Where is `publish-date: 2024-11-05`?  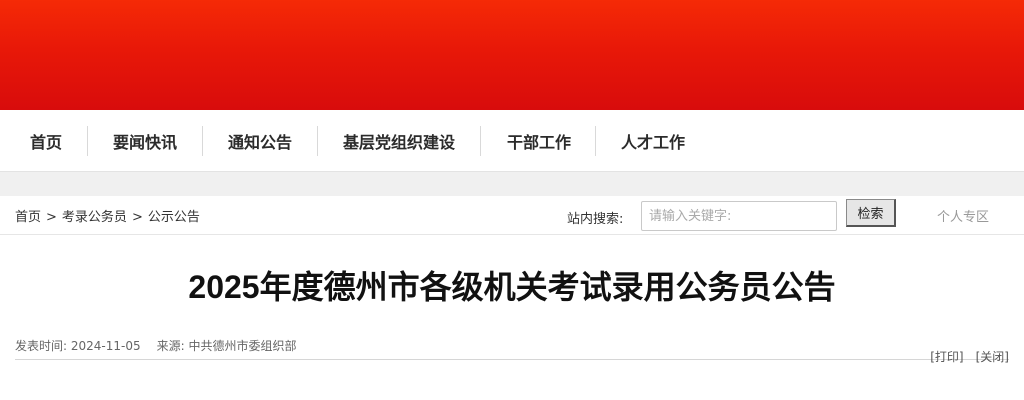 publish-date: 2024-11-05 is located at coordinates (105, 346).